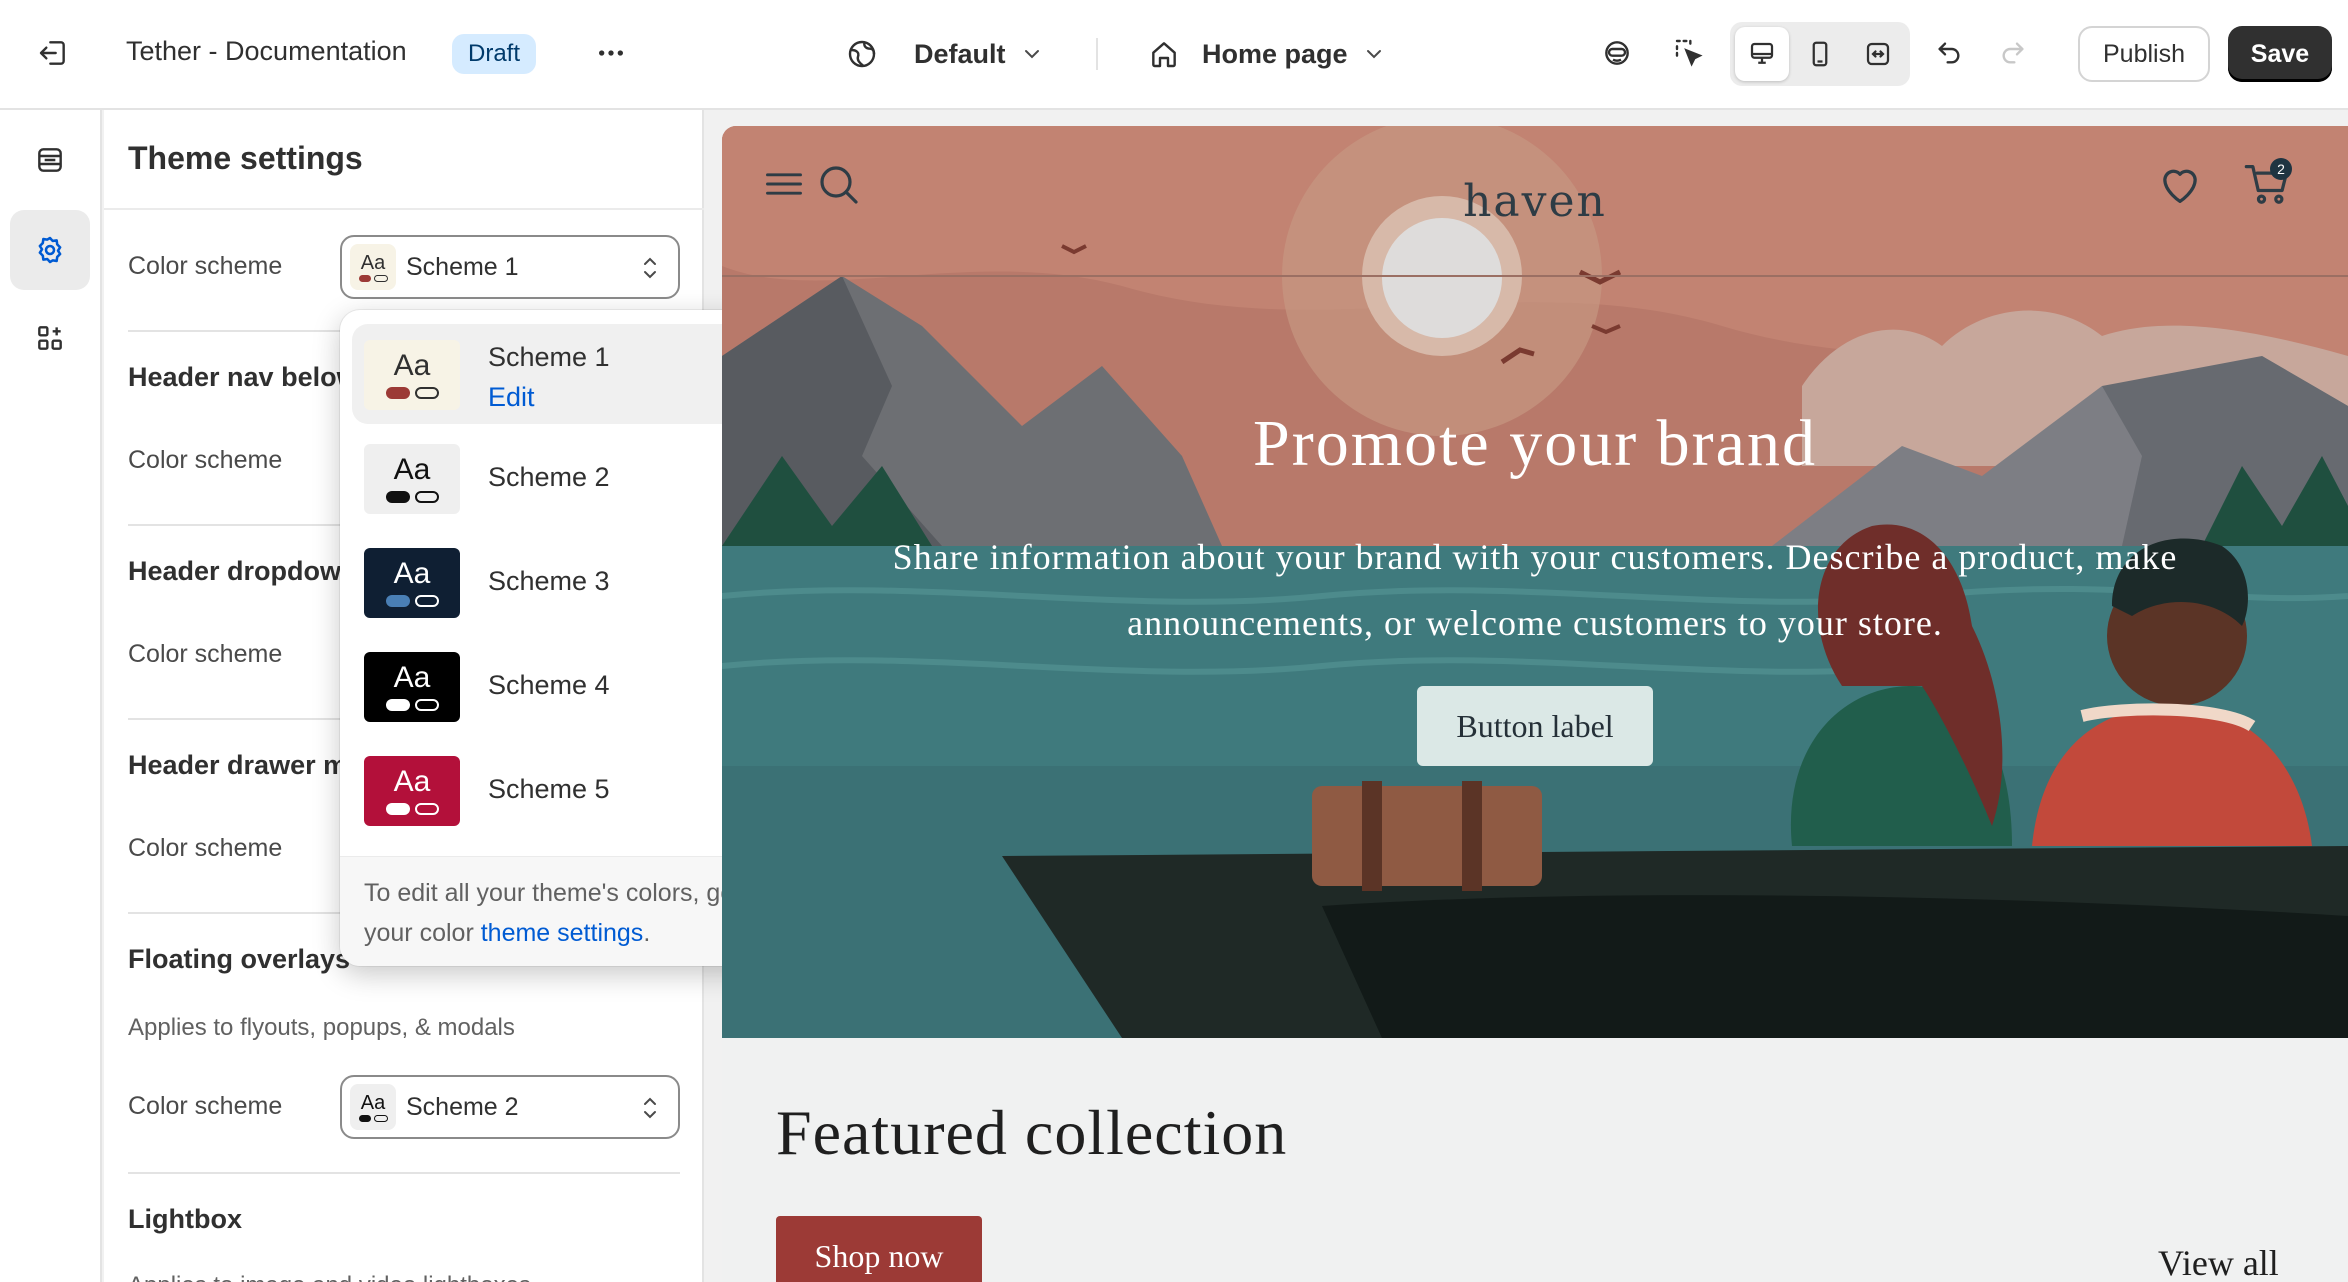 This screenshot has height=1282, width=2348. I want to click on store-logo: haven, so click(1535, 201).